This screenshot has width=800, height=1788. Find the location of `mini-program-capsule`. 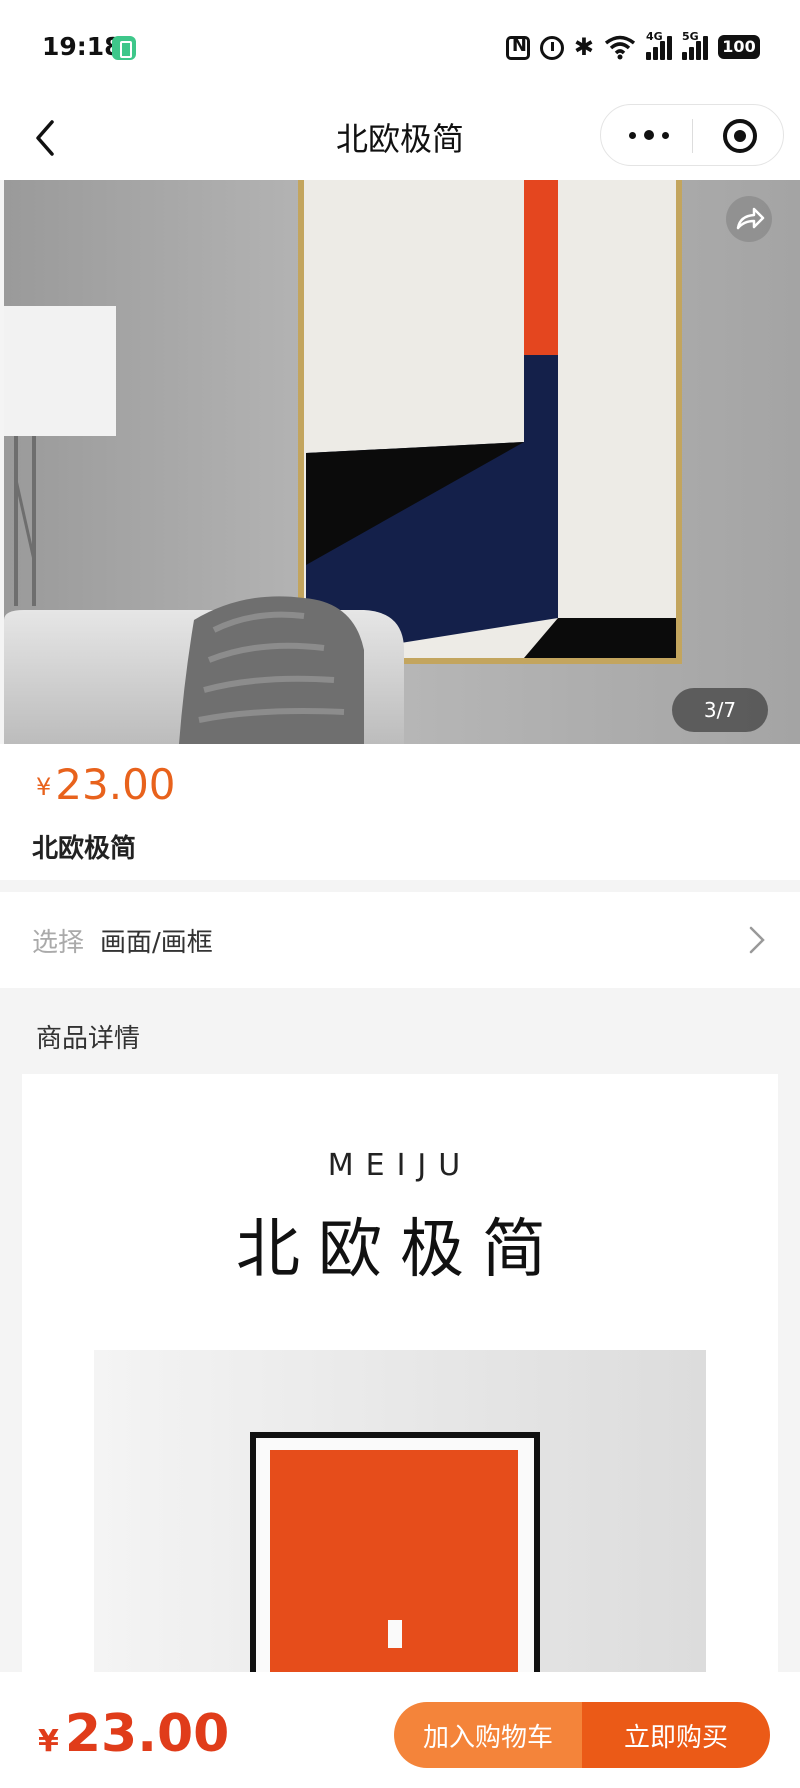

mini-program-capsule is located at coordinates (692, 135).